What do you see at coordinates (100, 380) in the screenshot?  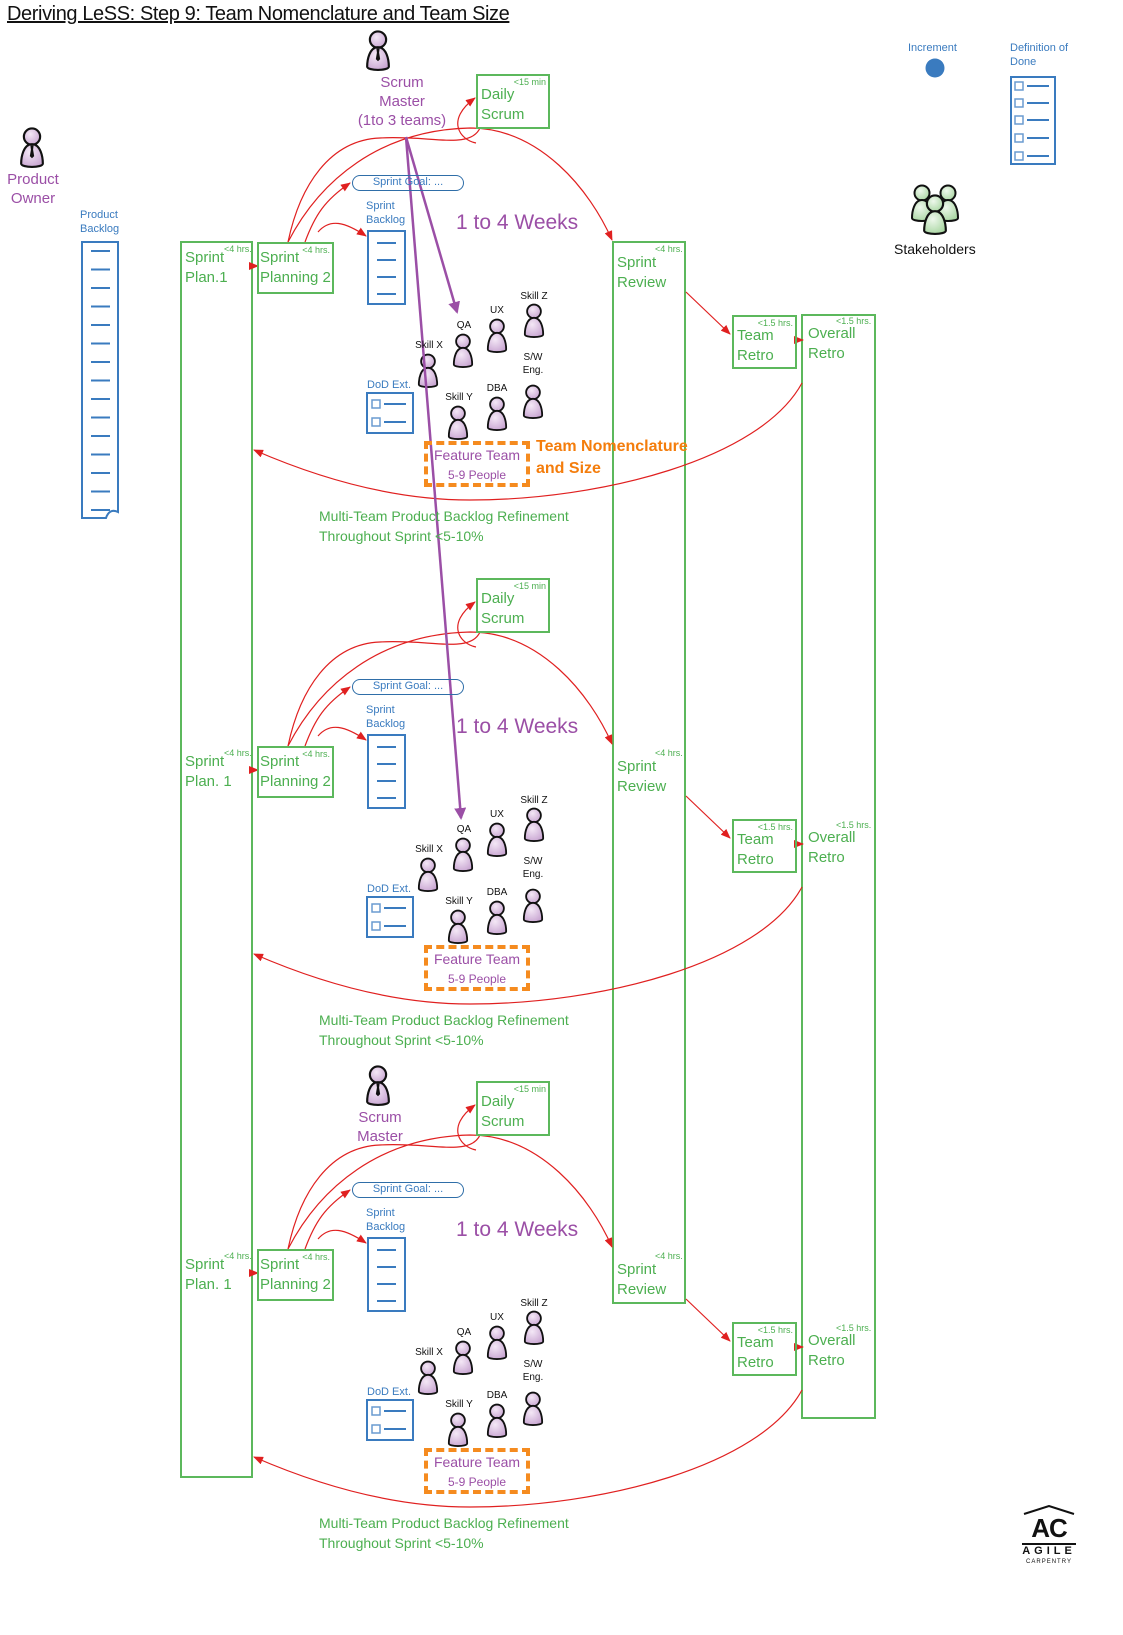 I see `product-backlog-icon` at bounding box center [100, 380].